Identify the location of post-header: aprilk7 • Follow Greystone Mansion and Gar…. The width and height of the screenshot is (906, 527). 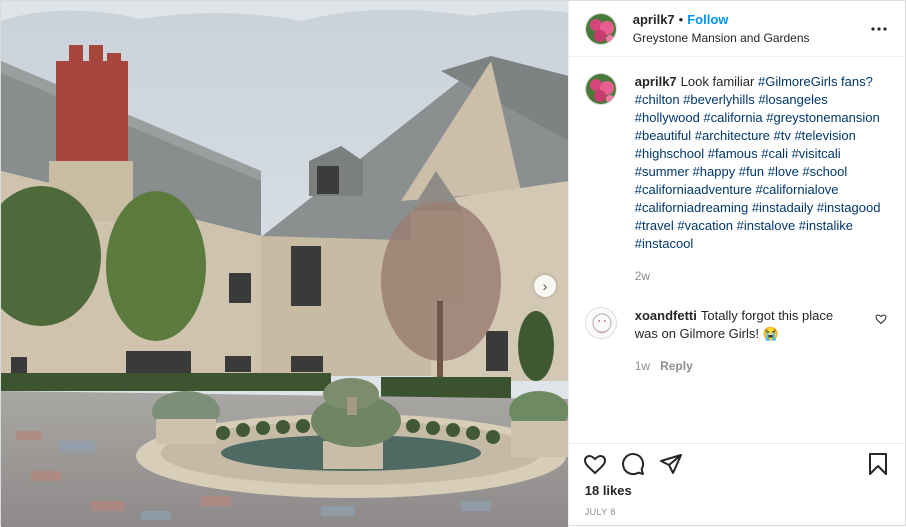
(736, 29).